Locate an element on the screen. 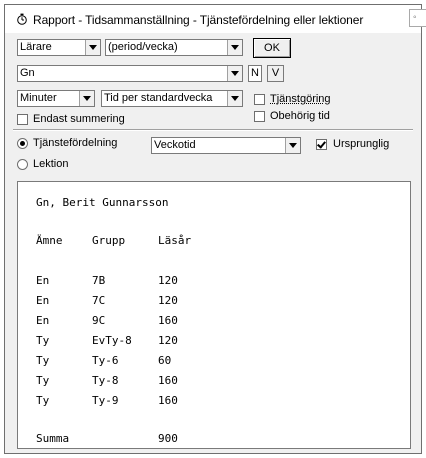 This screenshot has height=458, width=426. tjanstefordelning-radio is located at coordinates (22, 143).